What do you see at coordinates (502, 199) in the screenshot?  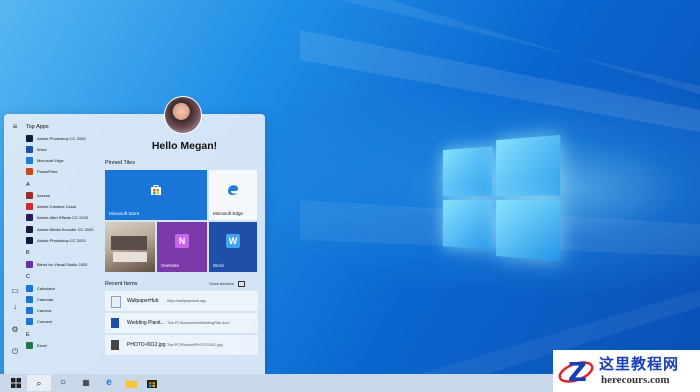 I see `windows-logo-wallpaper` at bounding box center [502, 199].